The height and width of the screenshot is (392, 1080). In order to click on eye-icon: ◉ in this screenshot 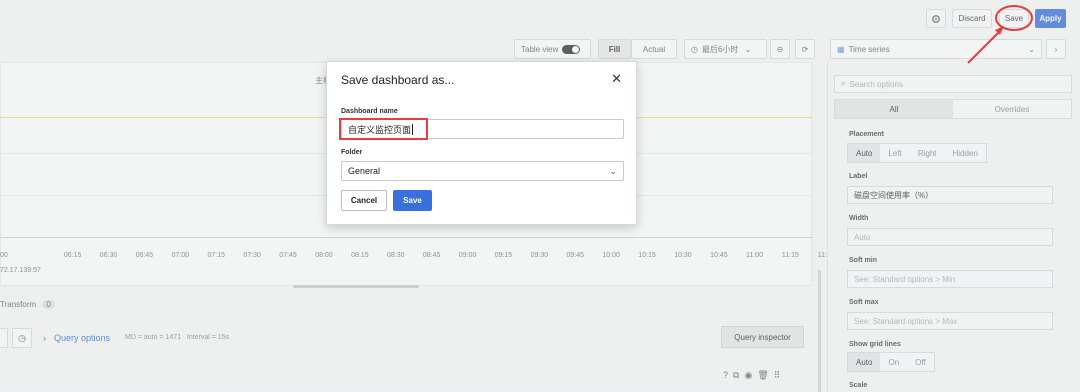, I will do `click(750, 375)`.